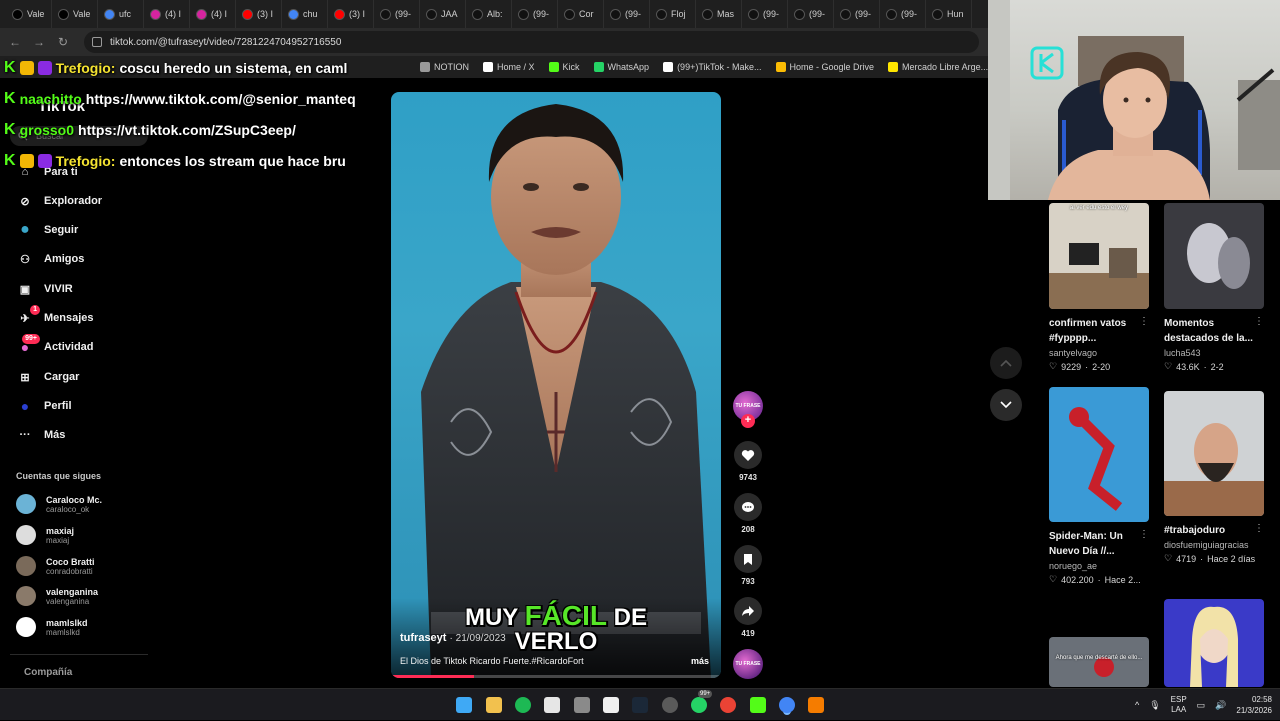 Image resolution: width=1280 pixels, height=721 pixels. Describe the element at coordinates (1214, 545) in the screenshot. I see `video-author: diosfuemiguiagracias` at that location.